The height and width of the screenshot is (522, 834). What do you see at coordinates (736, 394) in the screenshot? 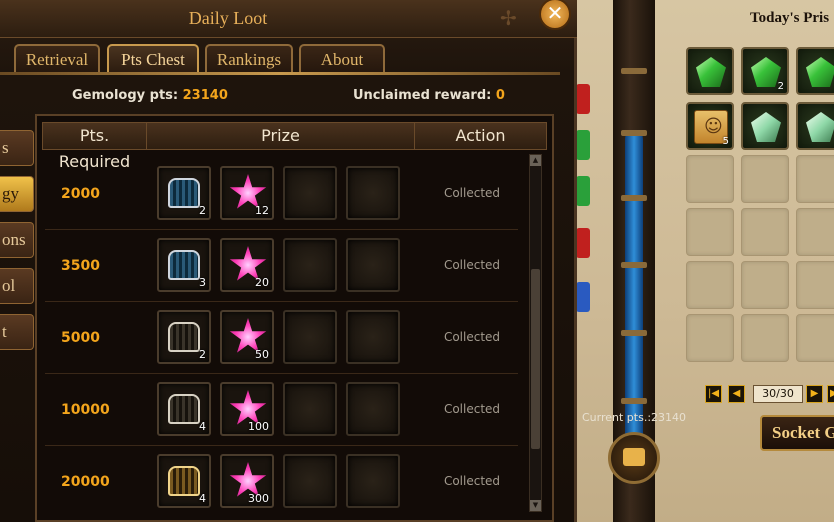
I see `prev-page-button: ◀` at bounding box center [736, 394].